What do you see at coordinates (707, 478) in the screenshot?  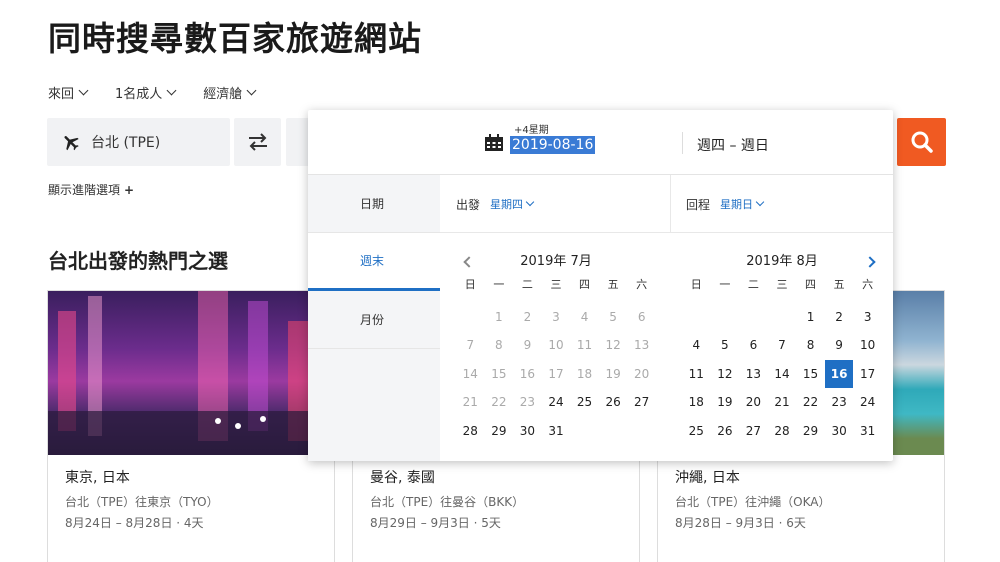 I see `card-city: 沖繩, 日本` at bounding box center [707, 478].